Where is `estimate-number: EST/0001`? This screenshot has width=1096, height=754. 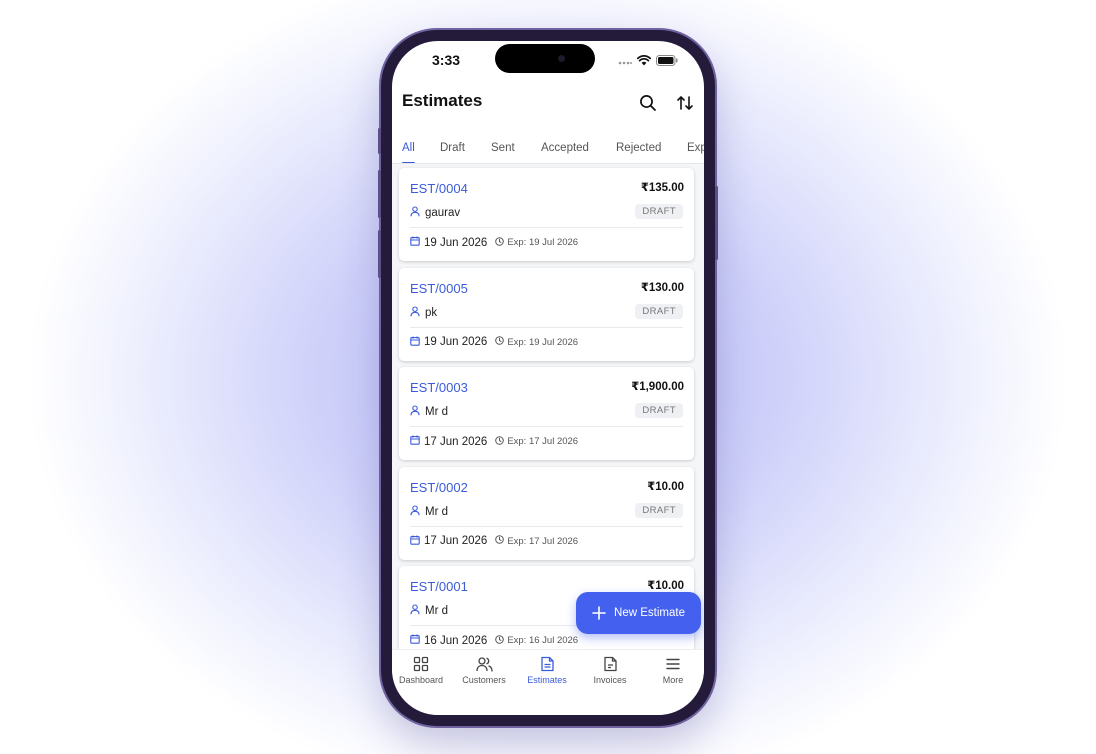
estimate-number: EST/0001 is located at coordinates (439, 586).